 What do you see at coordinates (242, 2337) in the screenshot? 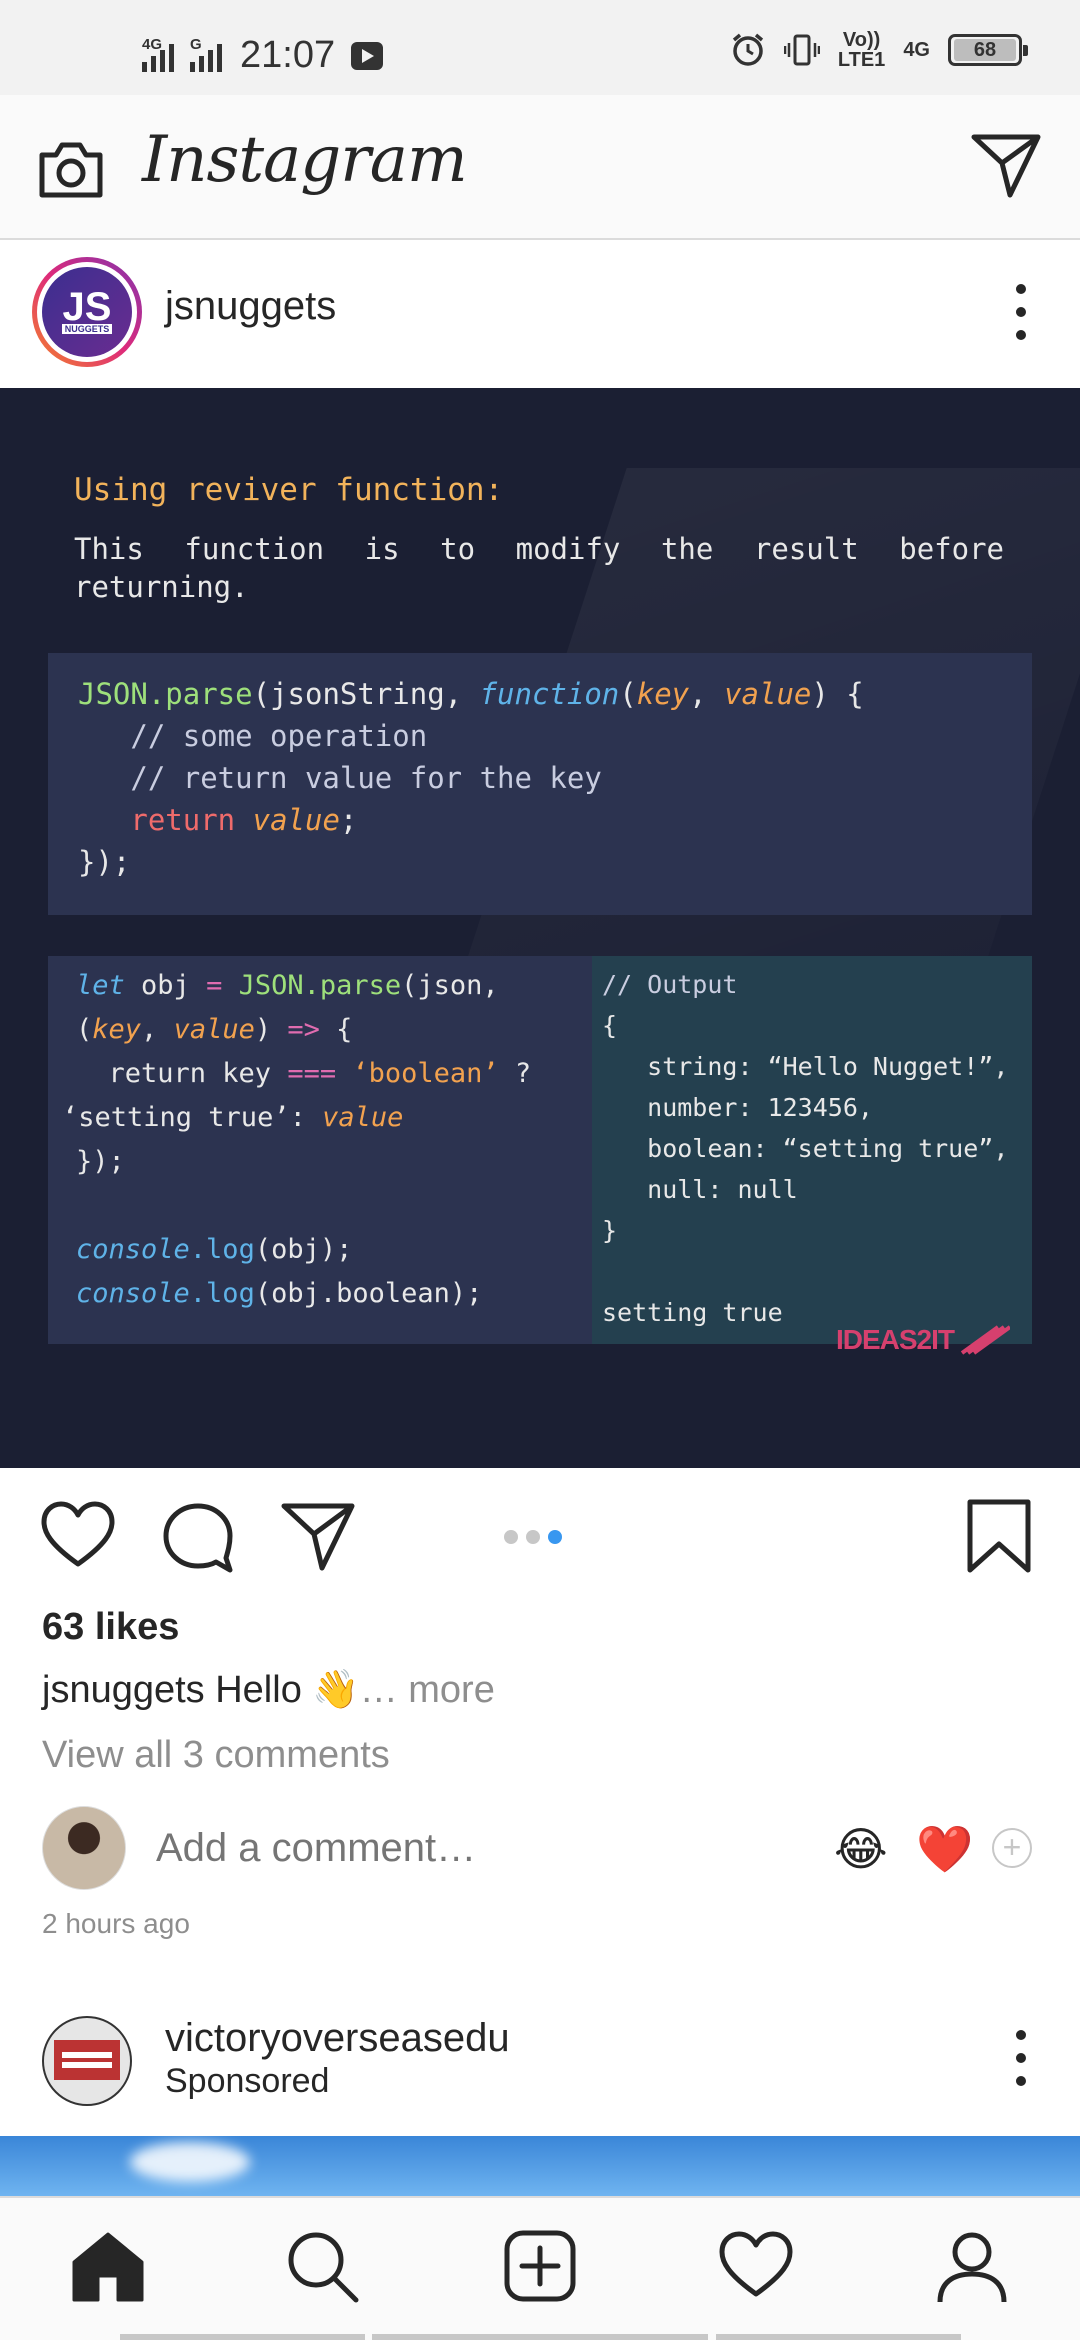
I see `gesture-bar-left` at bounding box center [242, 2337].